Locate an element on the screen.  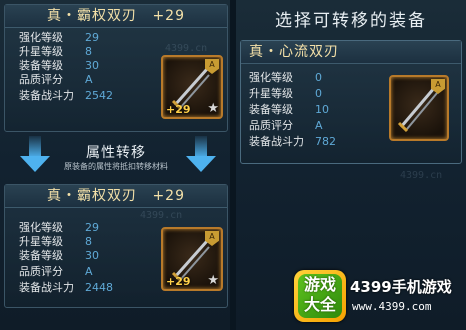
source-equipment-level: +29 is located at coordinates (168, 16).